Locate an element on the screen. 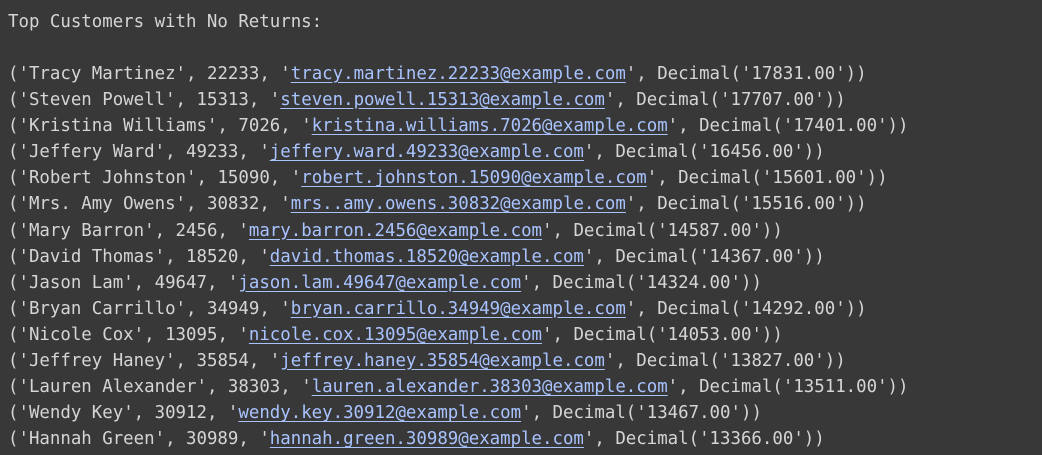  customer-email-link: steven.powell.15313@example.com is located at coordinates (442, 100).